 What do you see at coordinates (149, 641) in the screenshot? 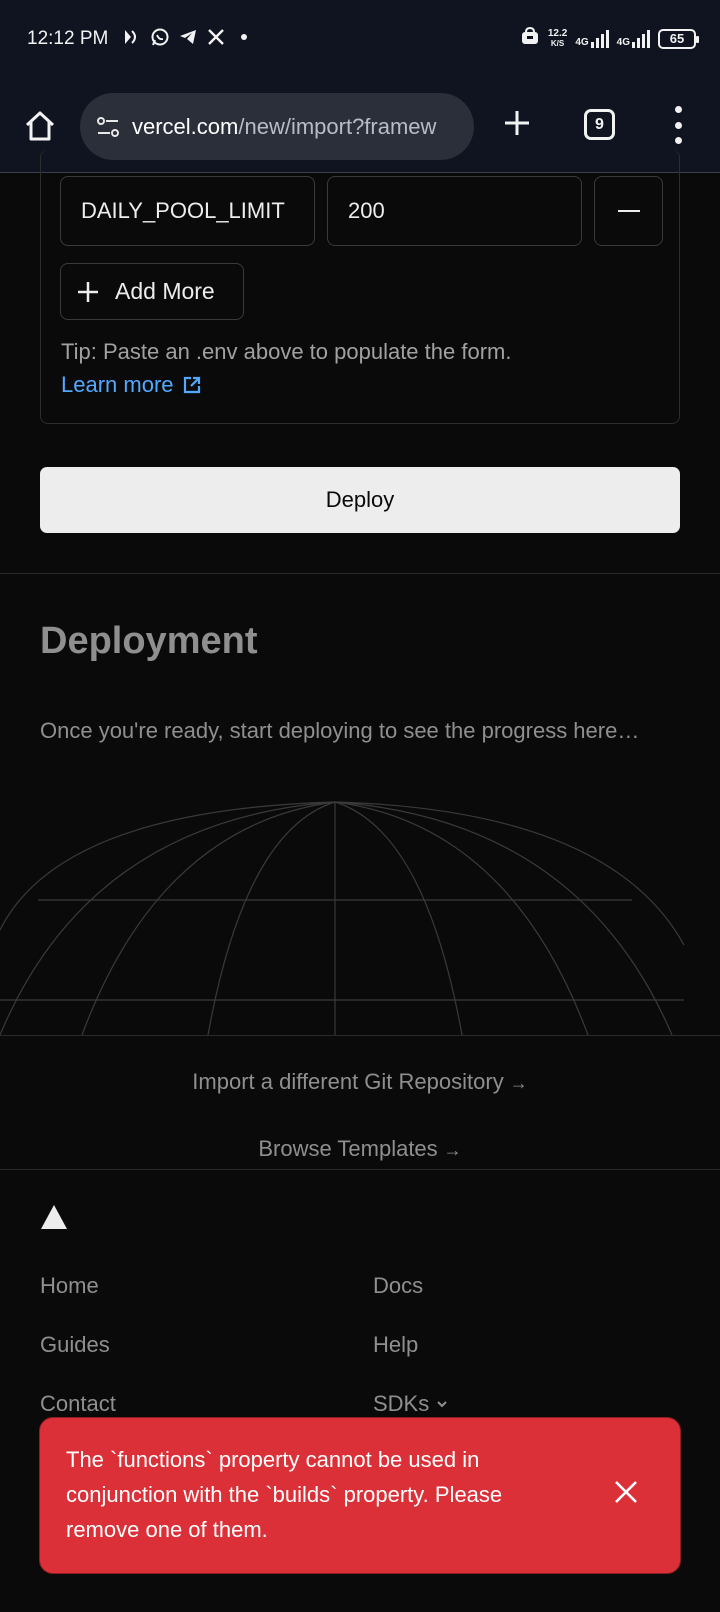
I see `deployment-heading: Deployment` at bounding box center [149, 641].